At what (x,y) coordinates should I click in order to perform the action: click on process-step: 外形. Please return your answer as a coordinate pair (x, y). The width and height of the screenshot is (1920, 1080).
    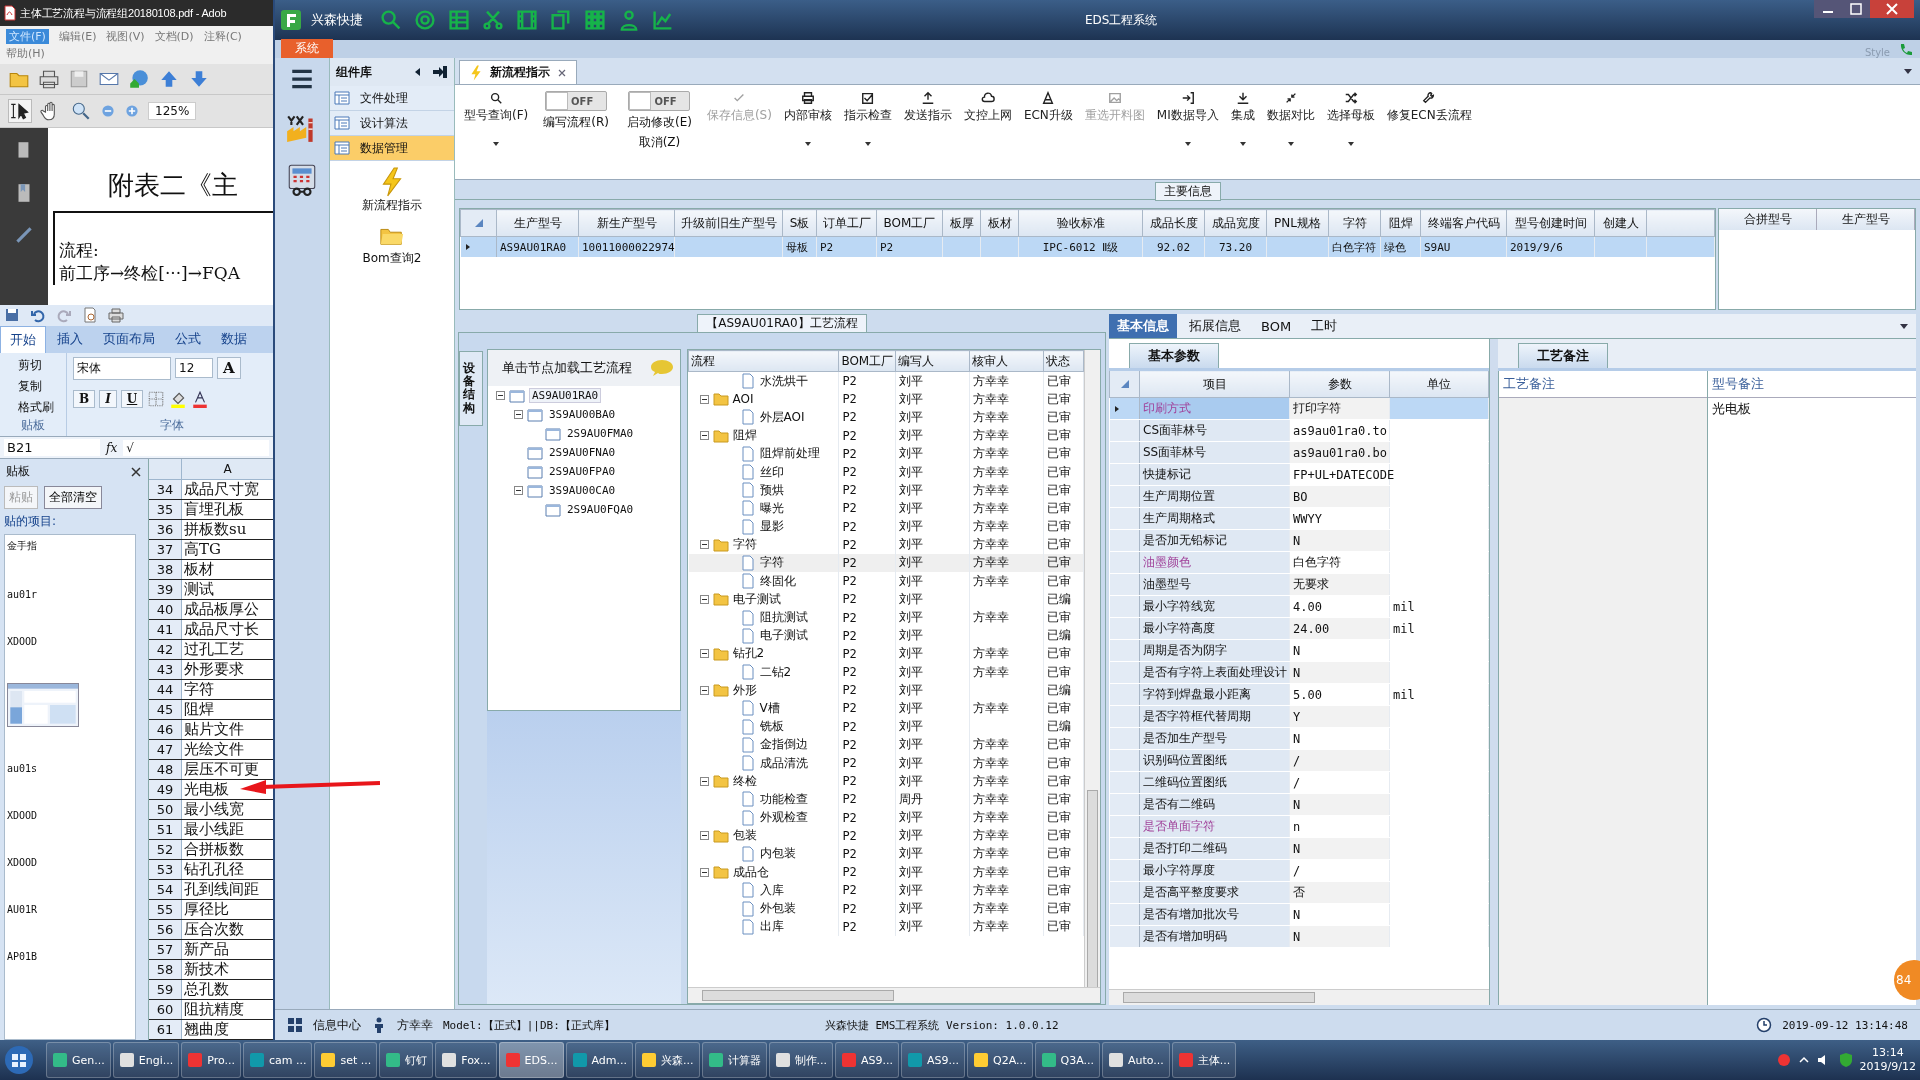
    Looking at the image, I should click on (744, 690).